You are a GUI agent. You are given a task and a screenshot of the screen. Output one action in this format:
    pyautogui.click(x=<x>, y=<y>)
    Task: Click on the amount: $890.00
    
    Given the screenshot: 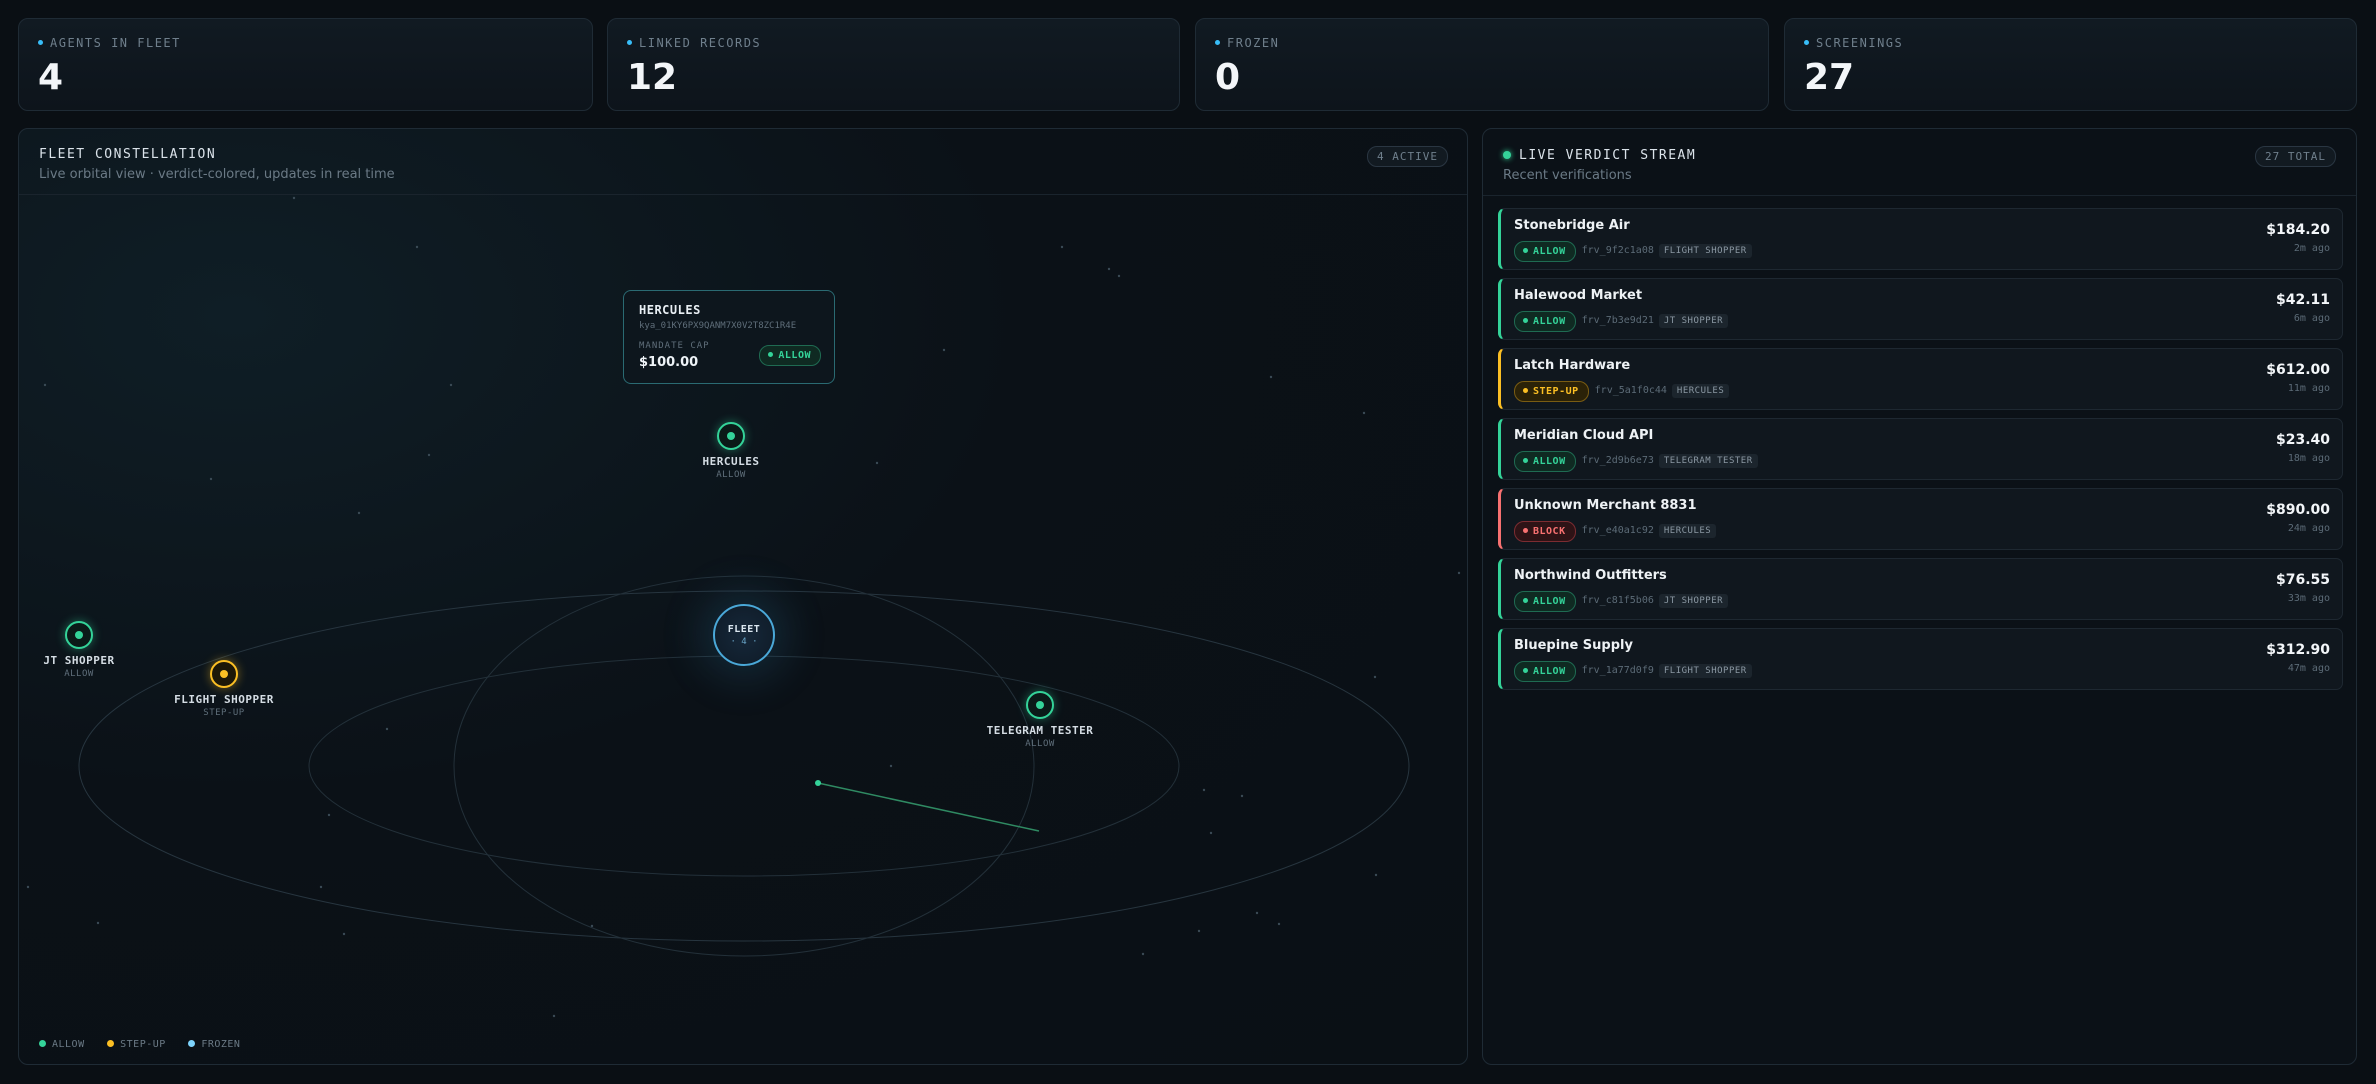 What is the action you would take?
    pyautogui.click(x=2298, y=510)
    